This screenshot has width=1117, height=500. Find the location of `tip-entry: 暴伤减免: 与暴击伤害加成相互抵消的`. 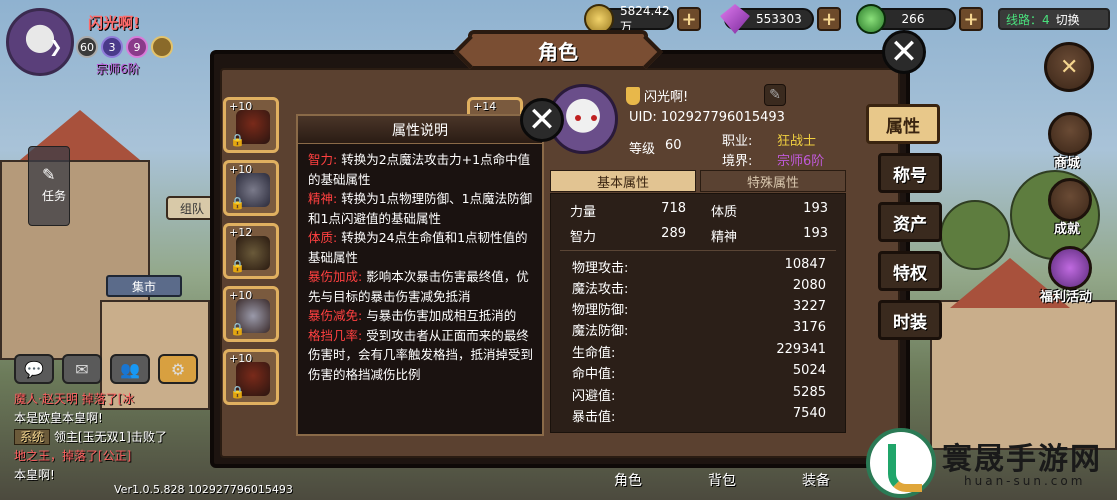

tip-entry: 暴伤减免: 与暴击伤害加成相互抵消的 is located at coordinates (421, 316).